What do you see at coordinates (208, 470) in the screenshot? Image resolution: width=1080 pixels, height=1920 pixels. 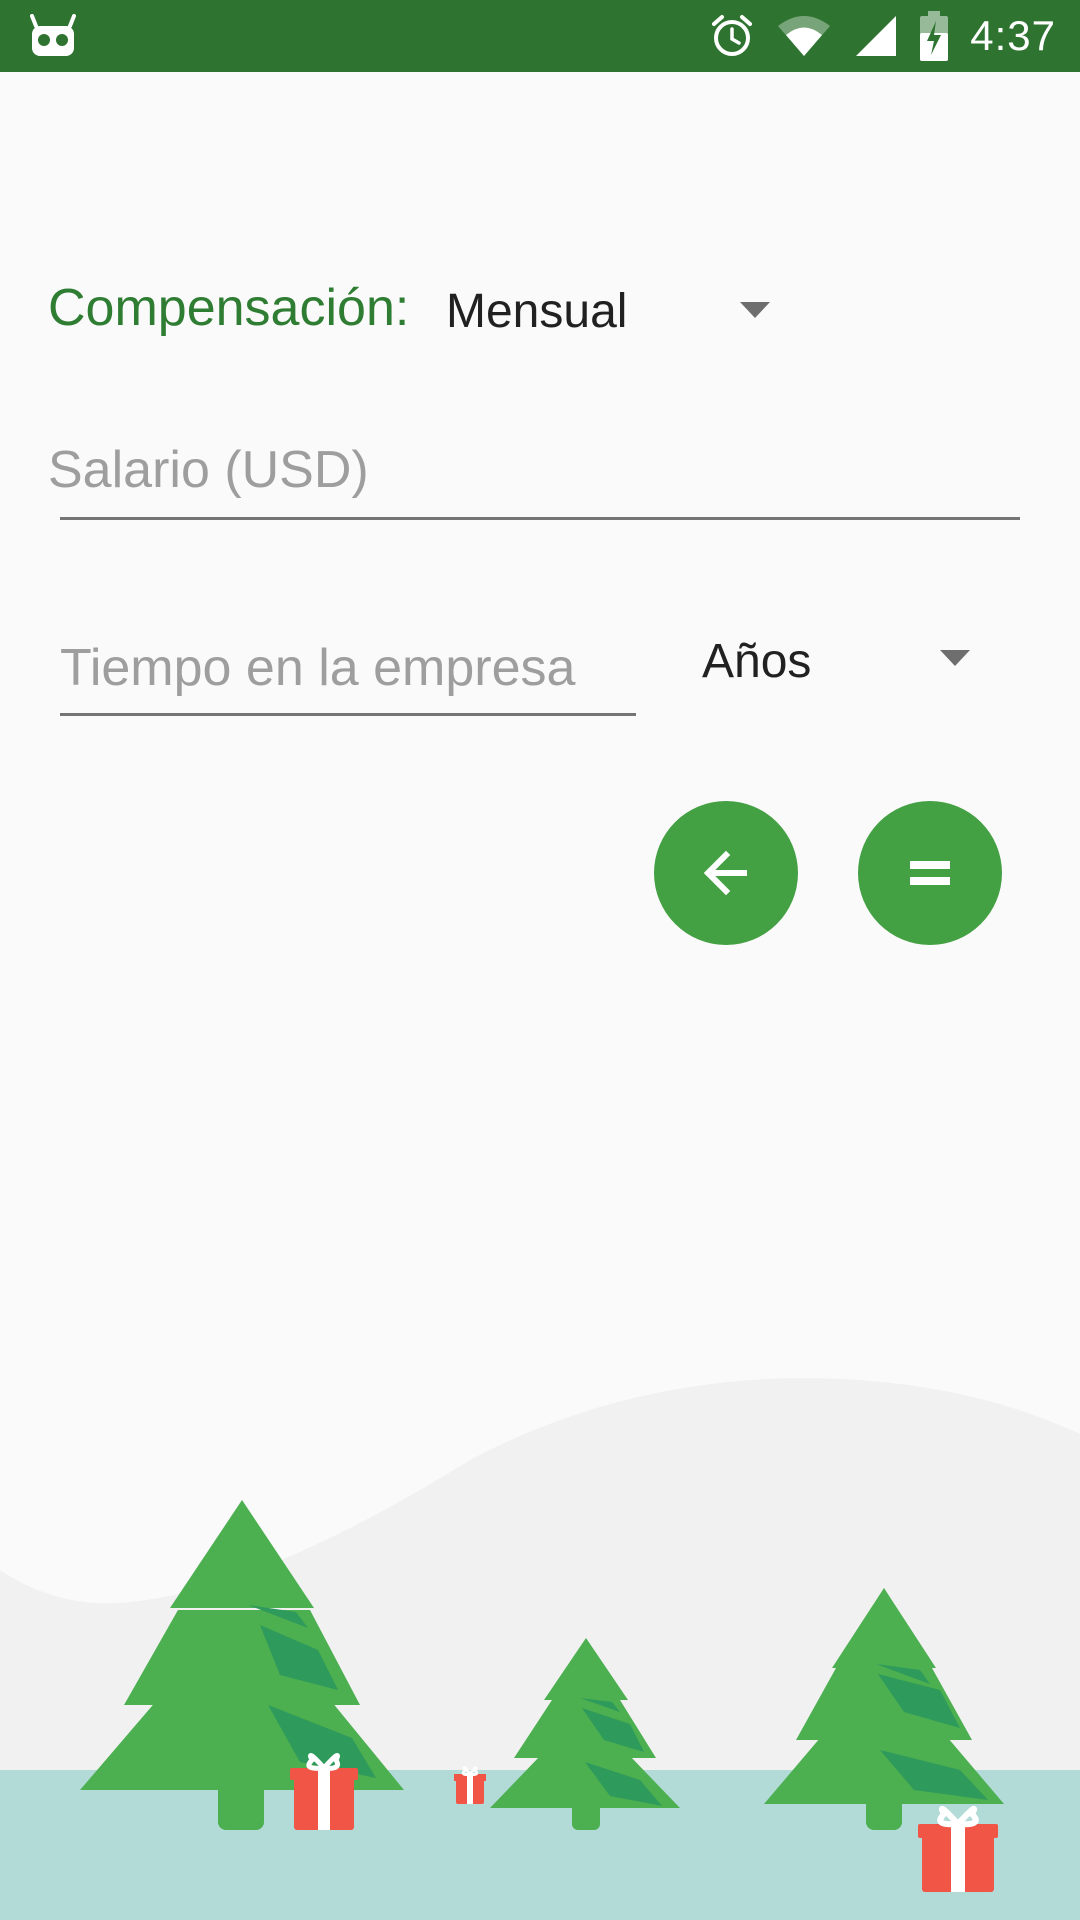 I see `salary-placeholder: Salario (USD)` at bounding box center [208, 470].